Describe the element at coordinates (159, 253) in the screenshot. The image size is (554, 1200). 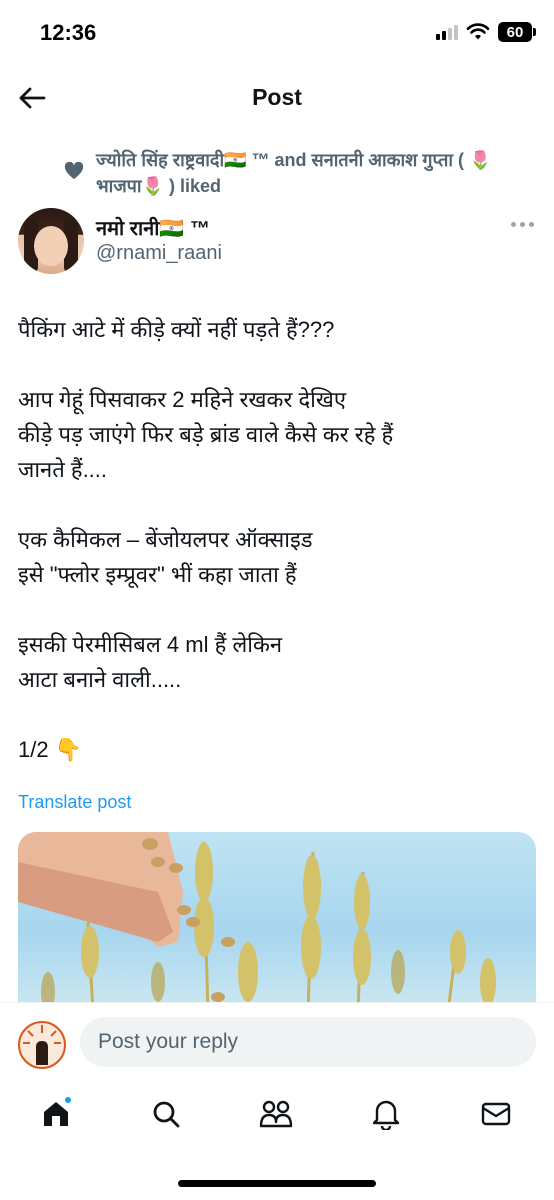
I see `author-handle: @rnami_raani` at that location.